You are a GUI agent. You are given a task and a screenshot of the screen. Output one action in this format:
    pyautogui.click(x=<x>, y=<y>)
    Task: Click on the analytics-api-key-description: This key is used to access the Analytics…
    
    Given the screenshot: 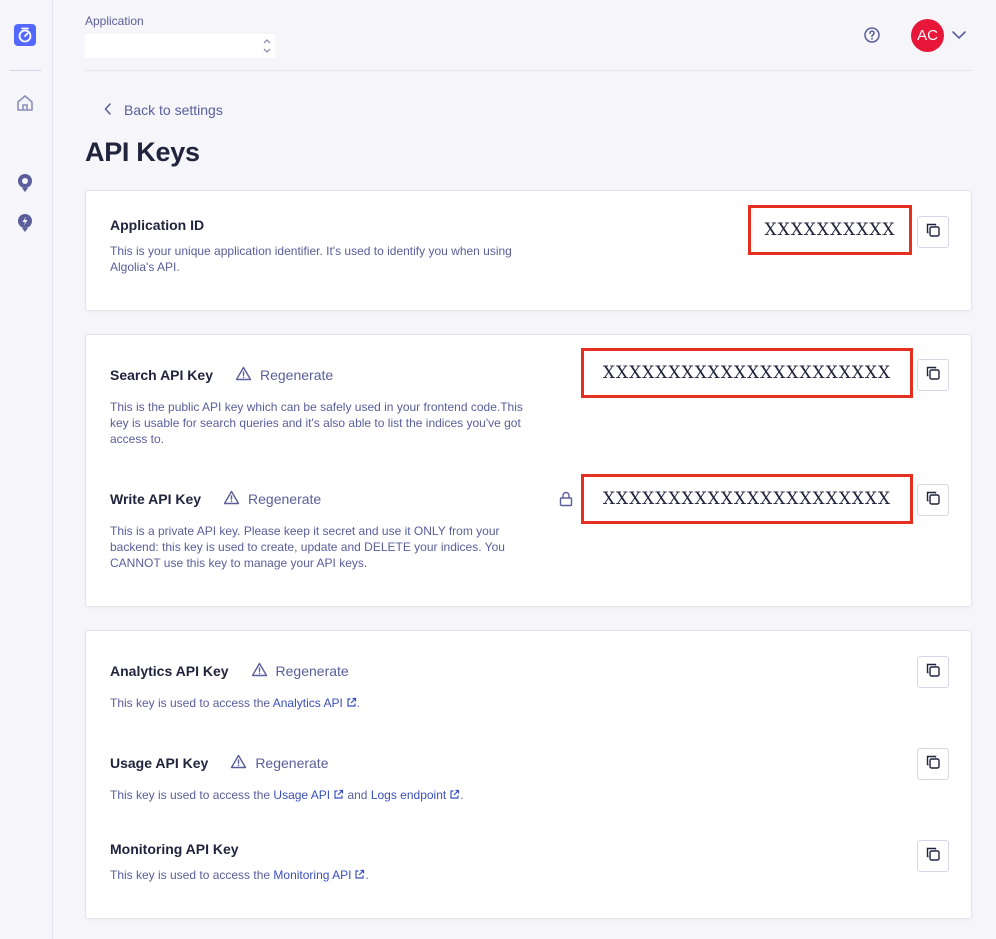 What is the action you would take?
    pyautogui.click(x=235, y=703)
    